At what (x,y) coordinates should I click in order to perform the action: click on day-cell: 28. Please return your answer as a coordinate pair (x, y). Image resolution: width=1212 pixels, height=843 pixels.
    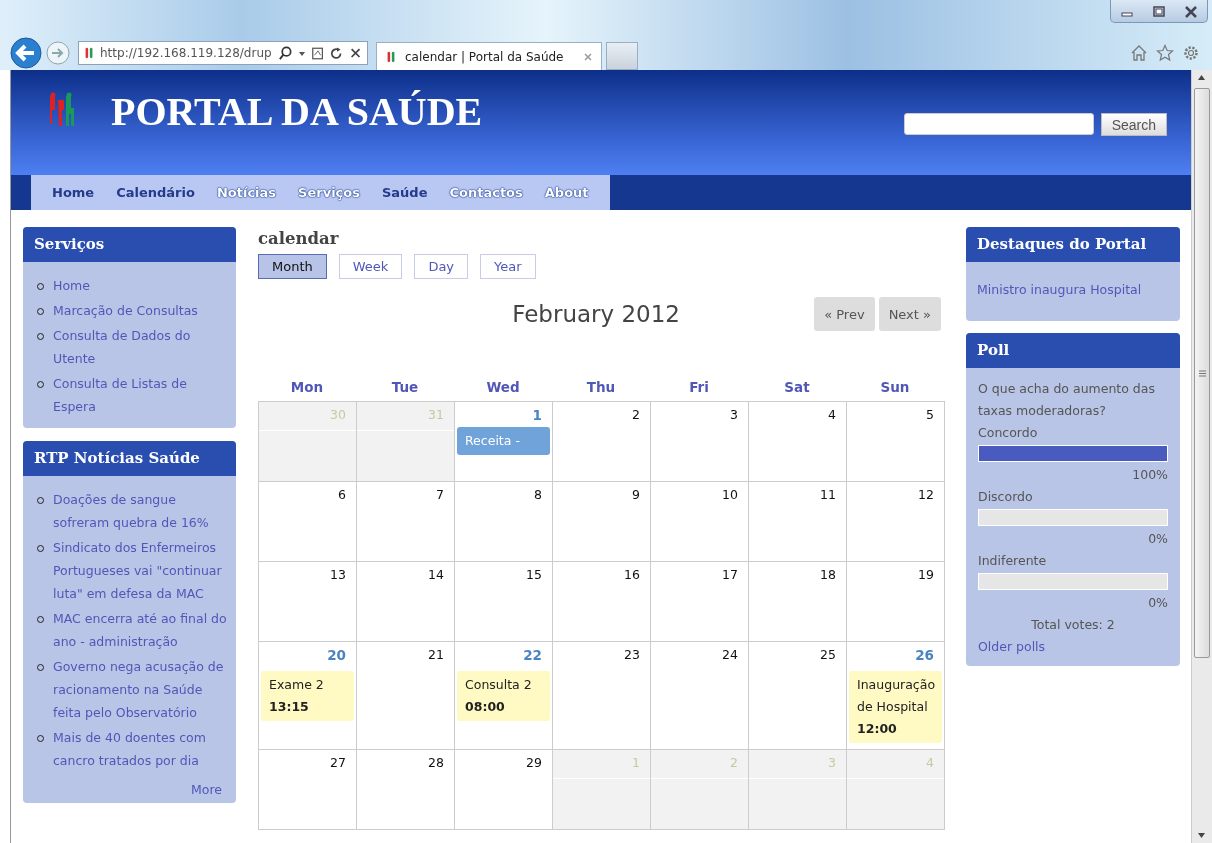
    Looking at the image, I should click on (406, 790).